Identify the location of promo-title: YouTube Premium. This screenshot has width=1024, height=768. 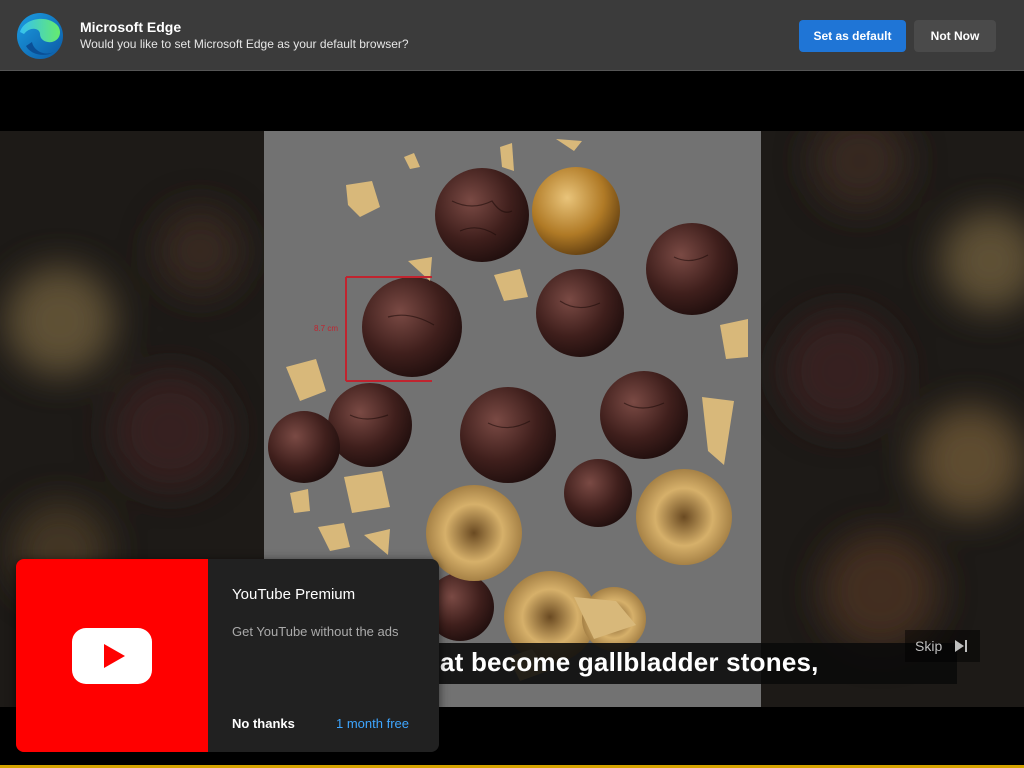
(294, 594).